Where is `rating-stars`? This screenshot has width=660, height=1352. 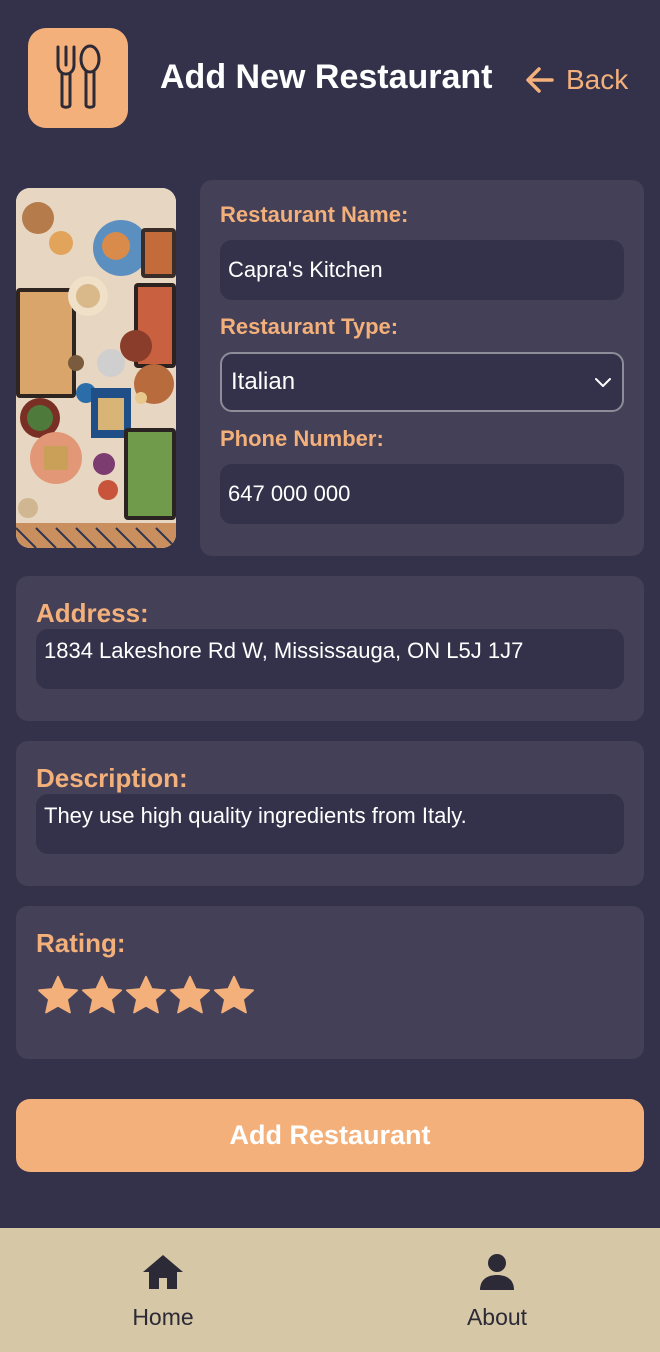
rating-stars is located at coordinates (146, 996).